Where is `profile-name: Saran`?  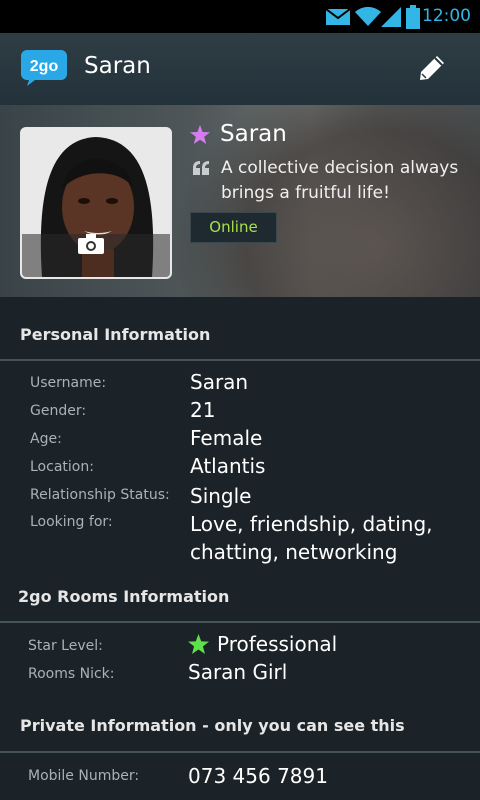
profile-name: Saran is located at coordinates (253, 134).